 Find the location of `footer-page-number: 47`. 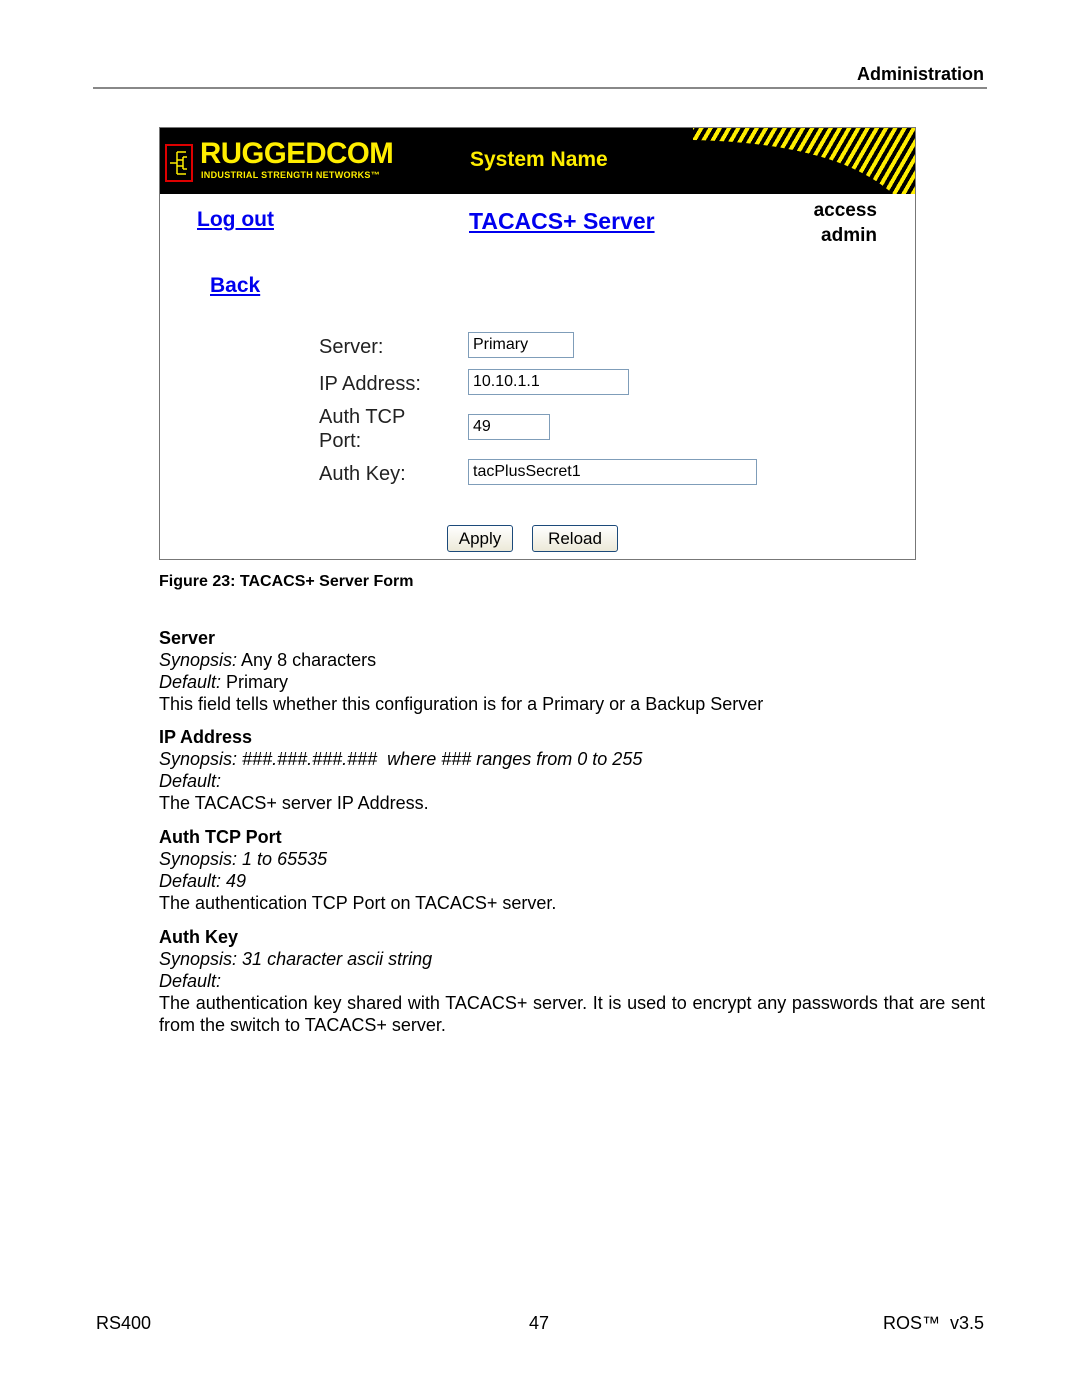

footer-page-number: 47 is located at coordinates (539, 1323).